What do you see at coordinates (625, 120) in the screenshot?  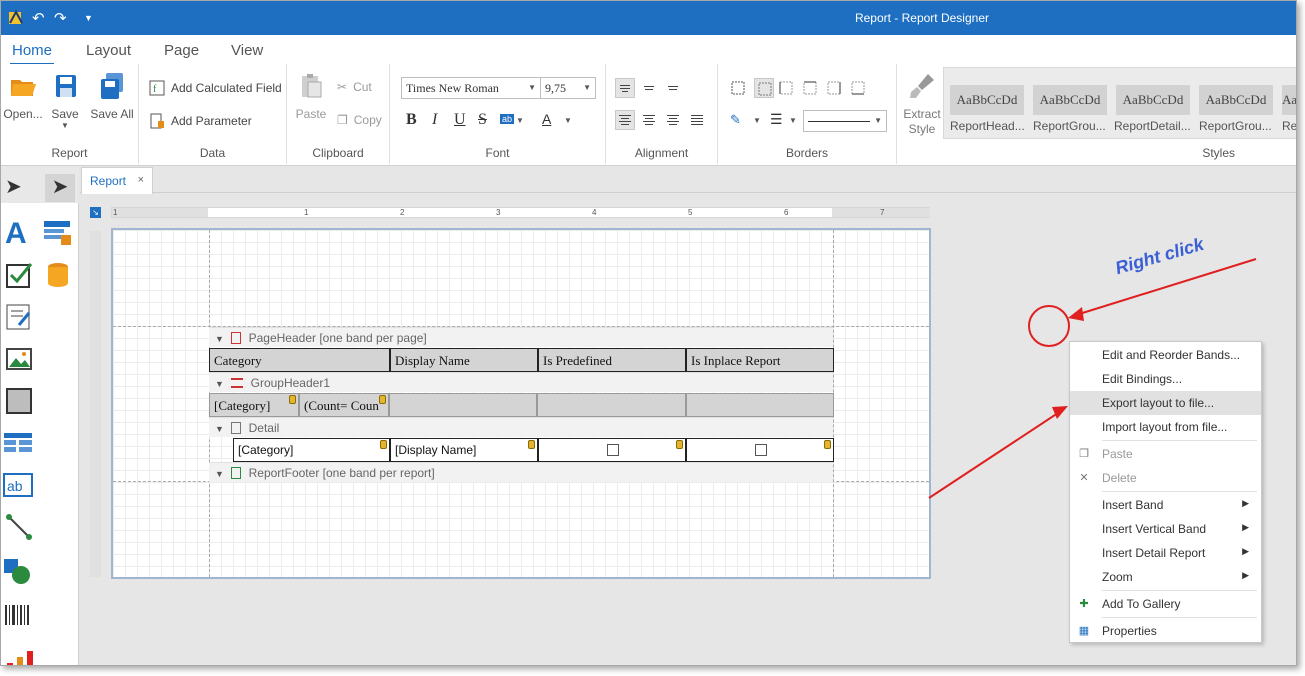 I see `align-left-button` at bounding box center [625, 120].